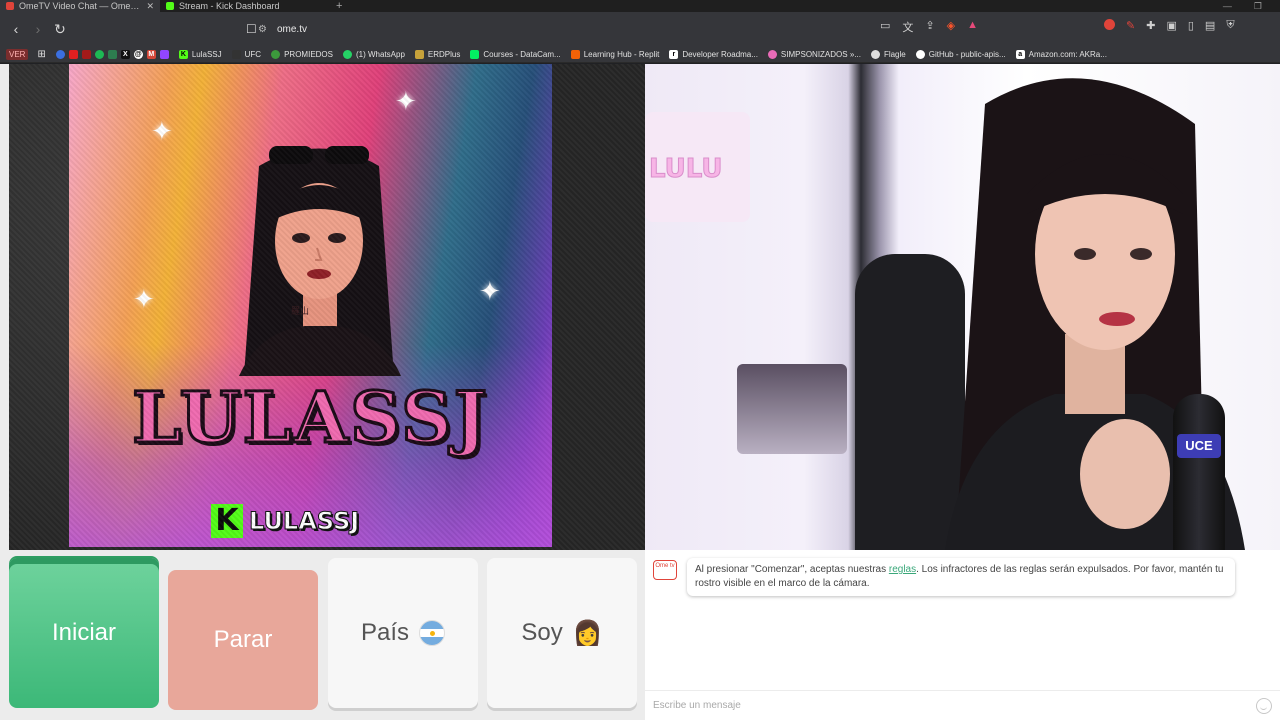  I want to click on back-arrow-icon: ‹, so click(16, 29).